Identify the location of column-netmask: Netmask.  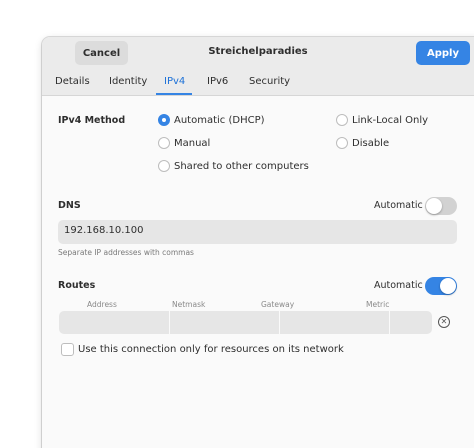
(189, 304).